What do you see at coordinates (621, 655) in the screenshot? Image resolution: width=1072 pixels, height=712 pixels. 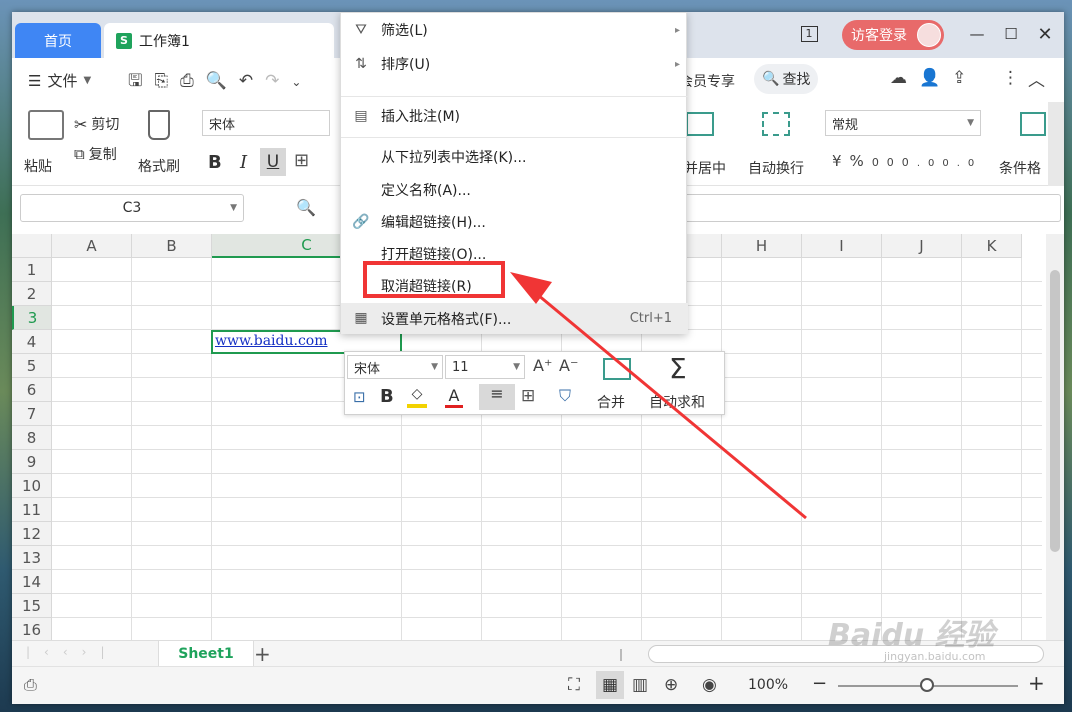 I see `scroll-splitter` at bounding box center [621, 655].